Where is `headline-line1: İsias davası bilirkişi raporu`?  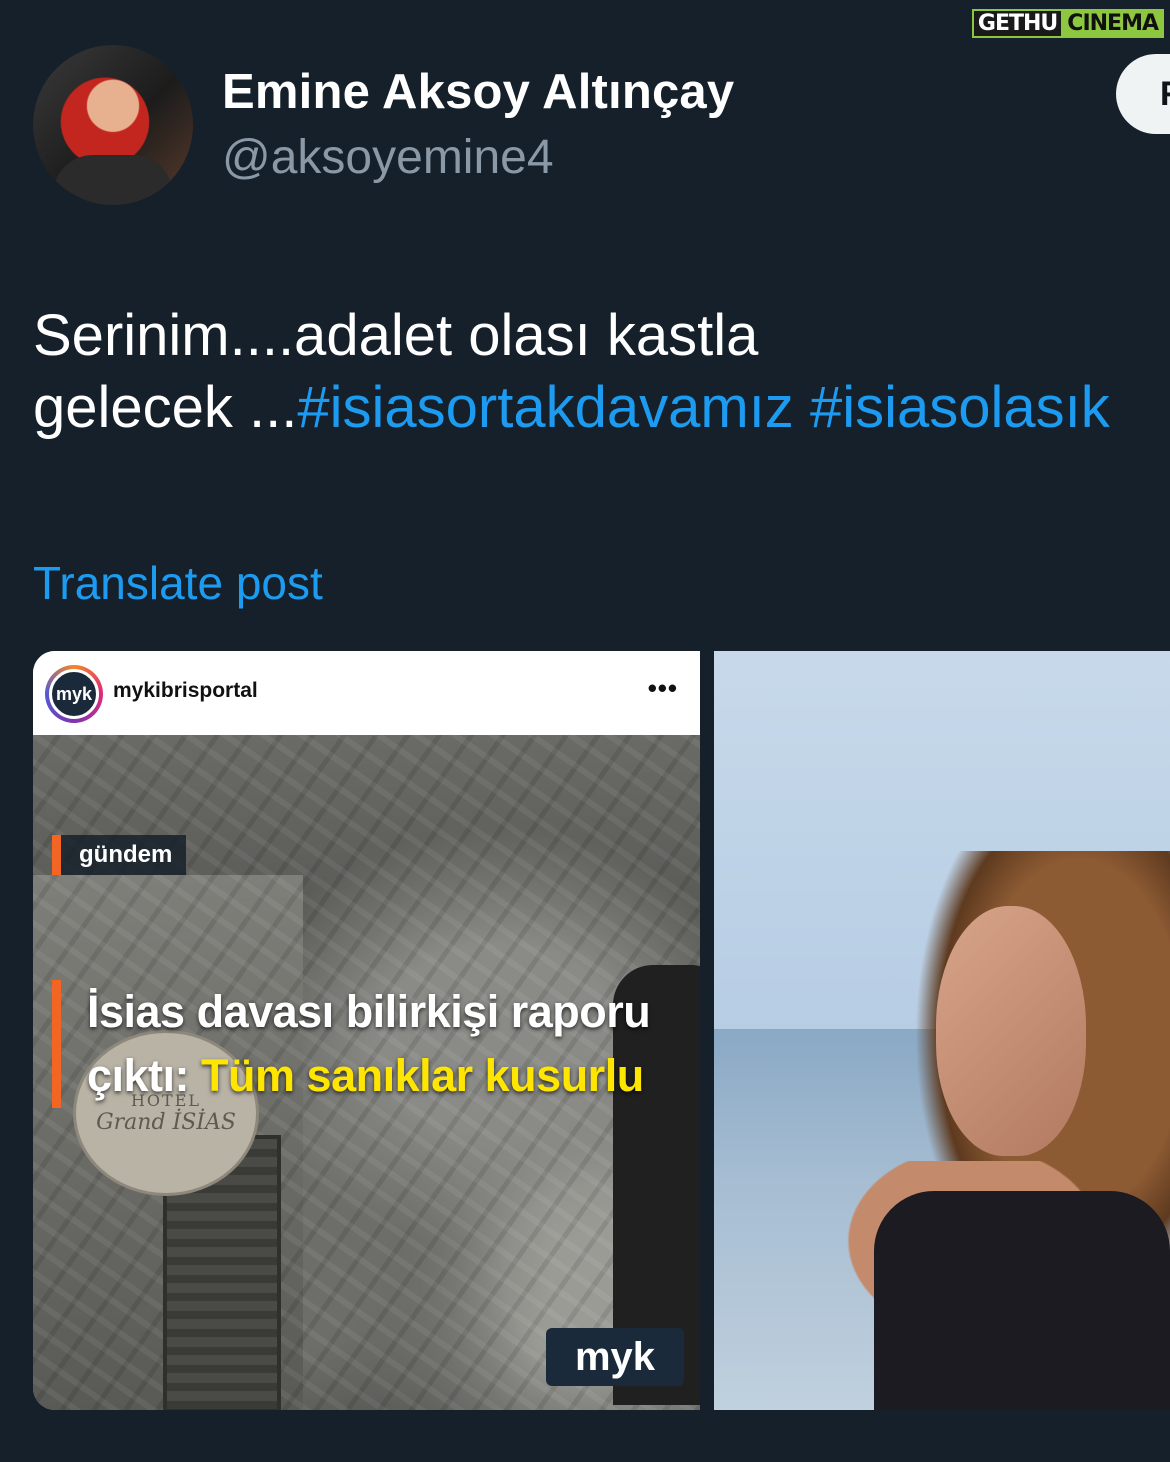
headline-line1: İsias davası bilirkişi raporu is located at coordinates (369, 1011).